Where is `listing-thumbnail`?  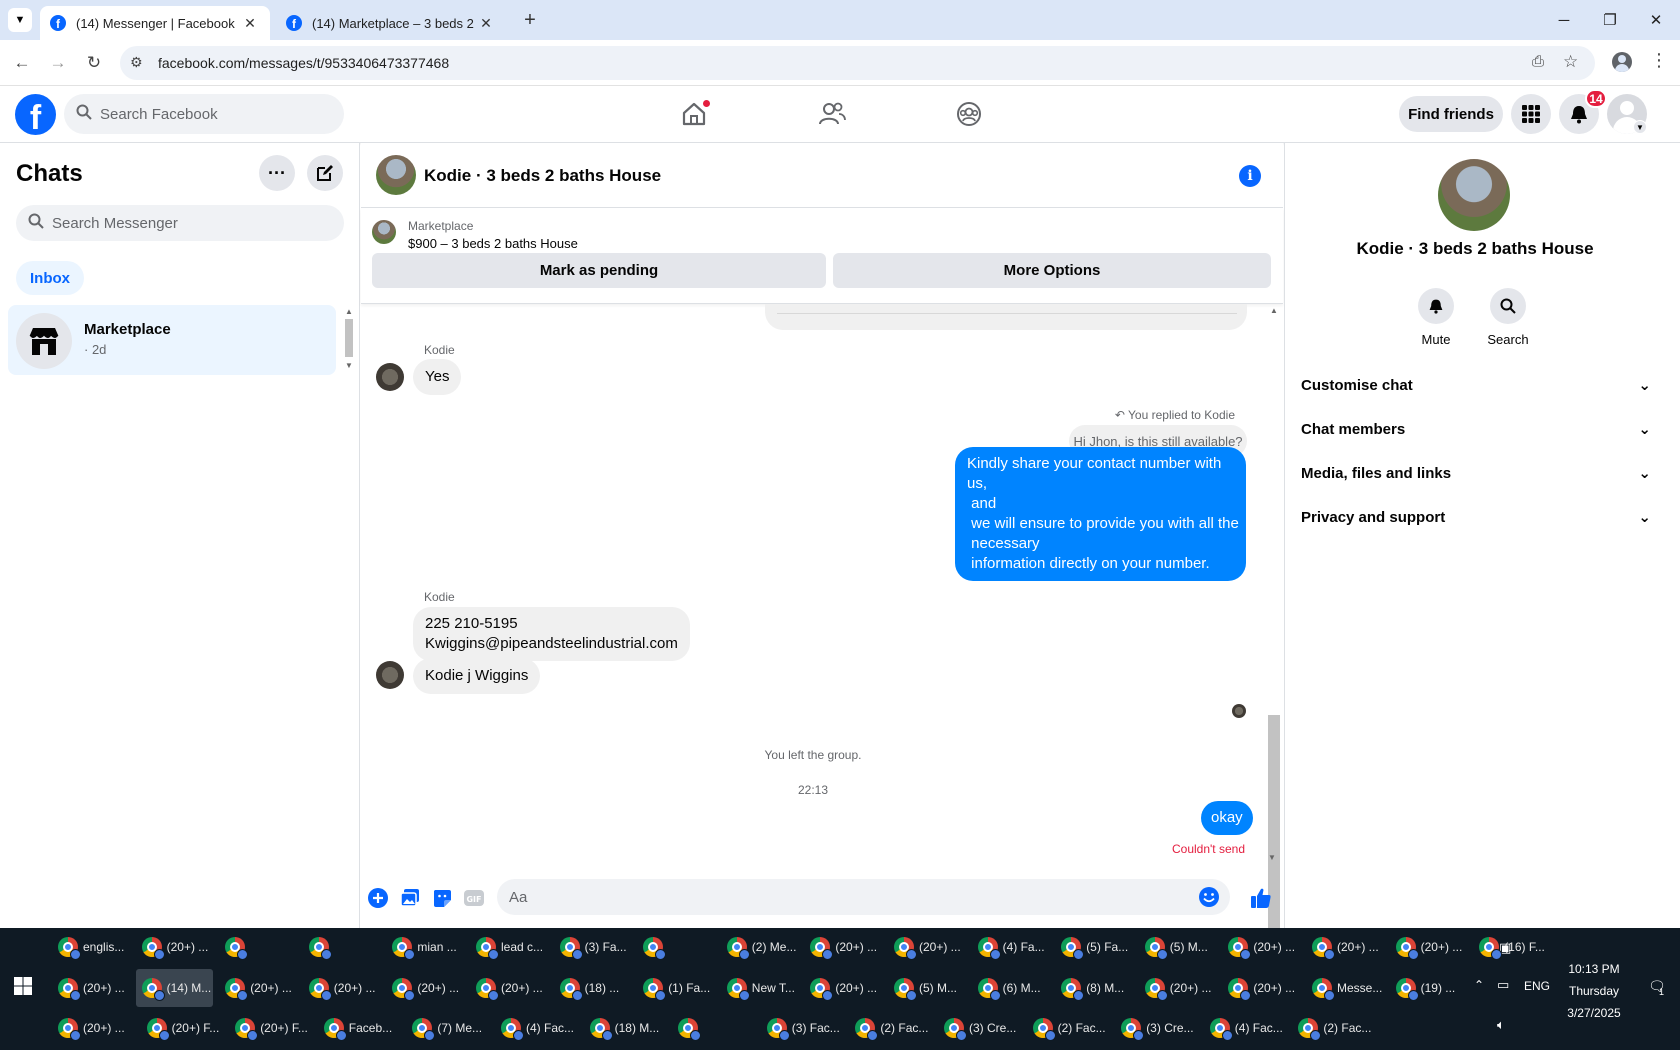
listing-thumbnail is located at coordinates (384, 232).